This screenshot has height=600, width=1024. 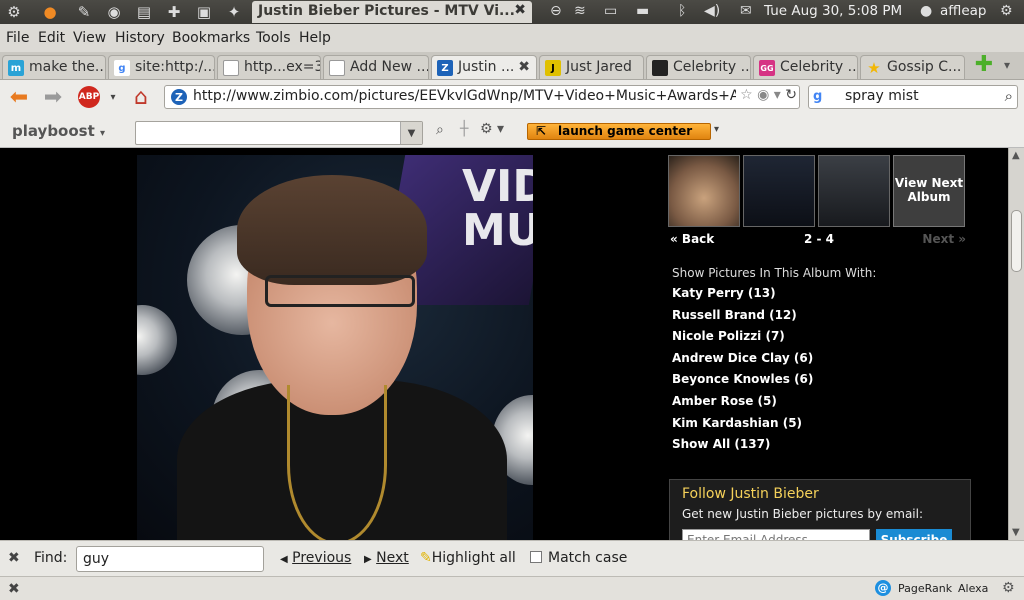 I want to click on vertical-scrollbar: ▲ ▼, so click(x=1016, y=344).